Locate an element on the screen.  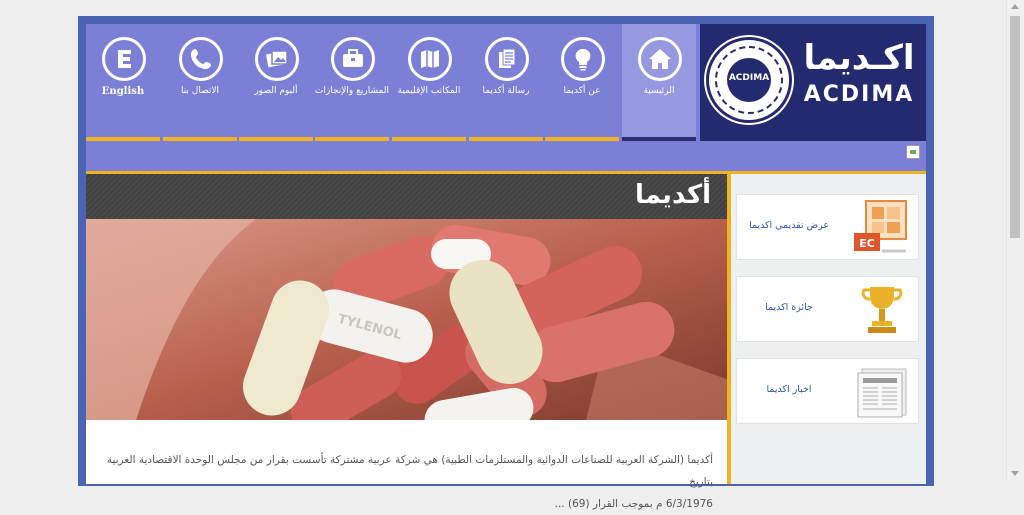
sidebar-item-label: اخبار اكديما is located at coordinates (789, 389).